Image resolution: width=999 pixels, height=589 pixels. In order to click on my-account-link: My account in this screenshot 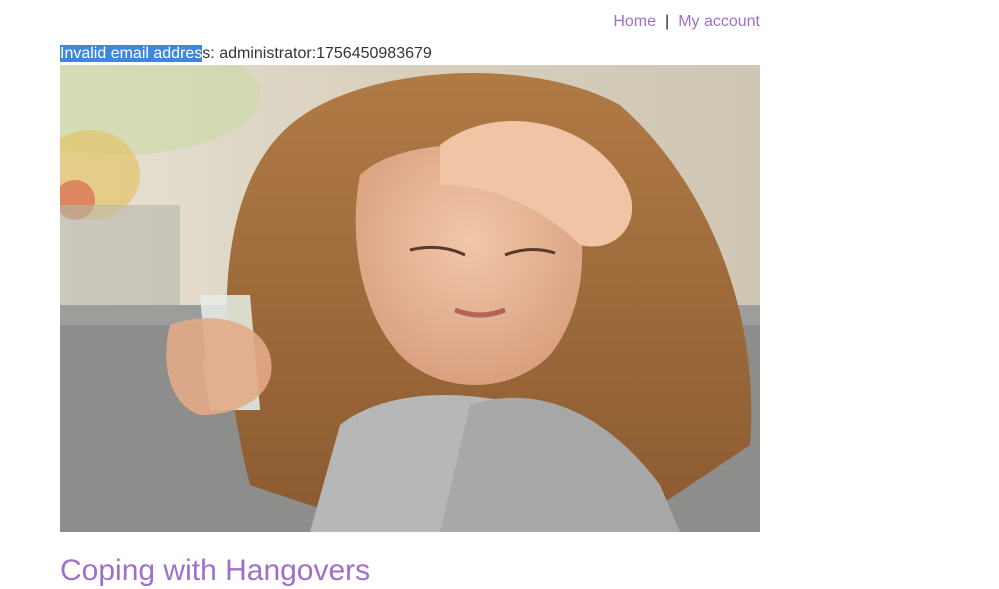, I will do `click(719, 21)`.